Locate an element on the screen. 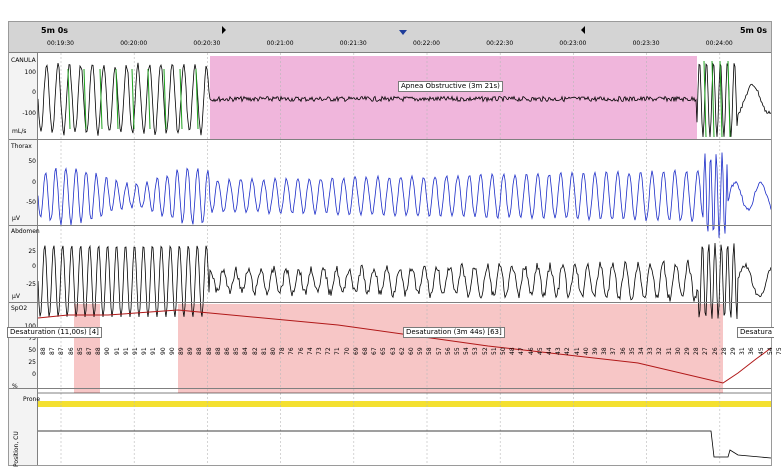 The width and height of the screenshot is (784, 471). spo2-value-label: 67 is located at coordinates (375, 351).